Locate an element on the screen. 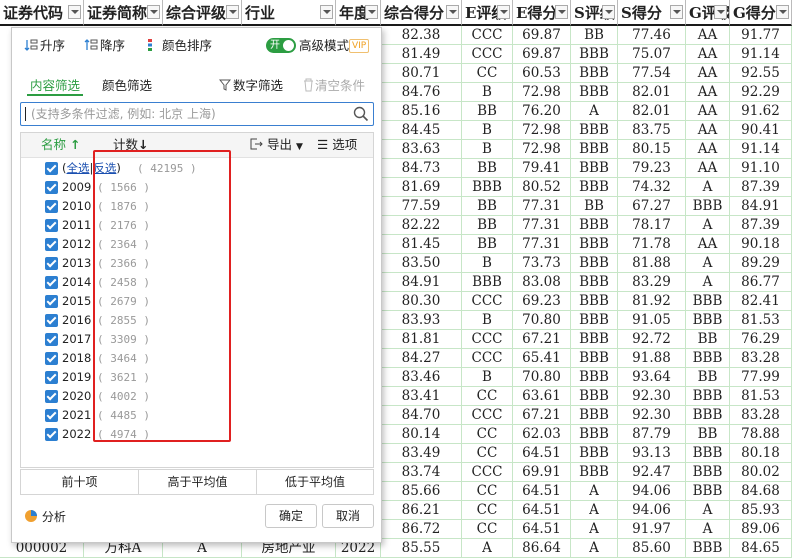 Image resolution: width=792 pixels, height=558 pixels. table-cell: 85.93 is located at coordinates (761, 510).